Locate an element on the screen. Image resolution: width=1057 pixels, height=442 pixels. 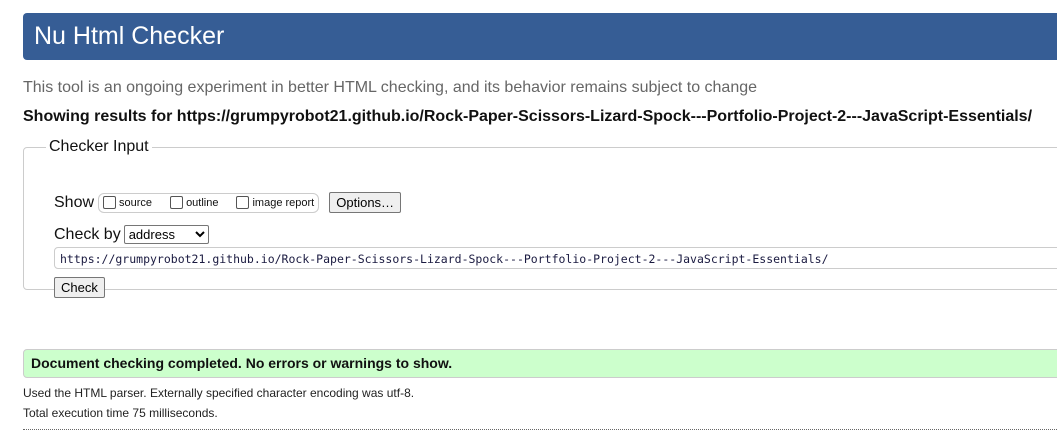
checkbox-label: source is located at coordinates (136, 202).